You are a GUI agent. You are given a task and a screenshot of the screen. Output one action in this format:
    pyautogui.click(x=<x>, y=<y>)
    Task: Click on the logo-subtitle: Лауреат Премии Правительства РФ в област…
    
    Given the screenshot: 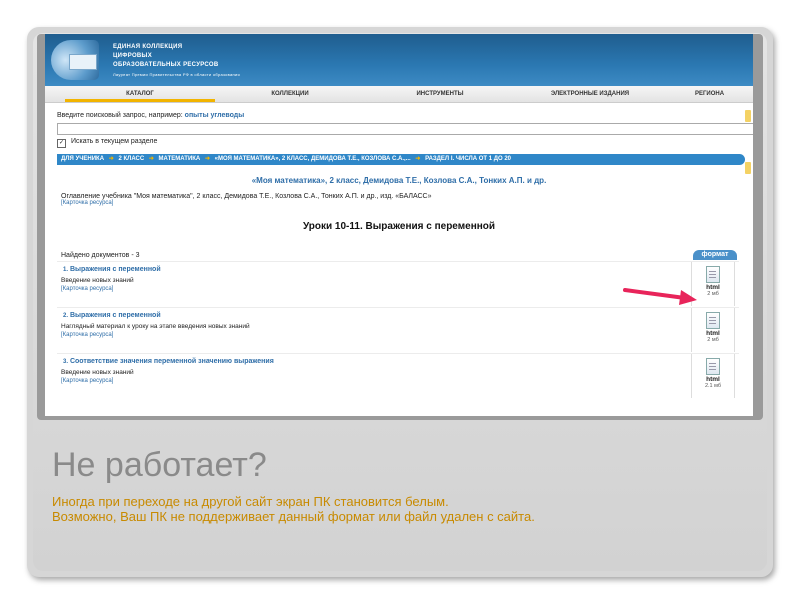 What is the action you would take?
    pyautogui.click(x=177, y=74)
    